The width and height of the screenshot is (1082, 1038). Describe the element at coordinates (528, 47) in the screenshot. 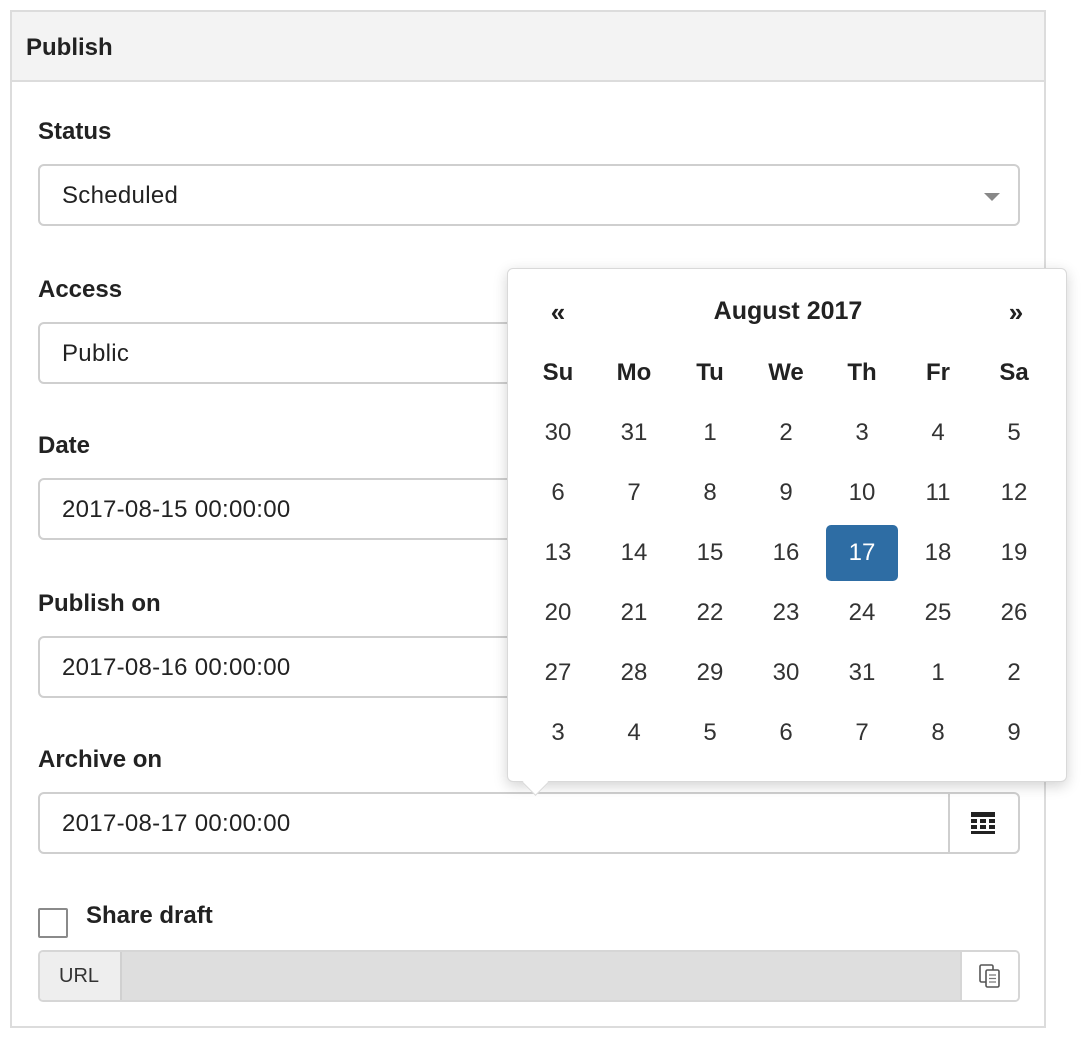

I see `panel-header: Publish` at that location.